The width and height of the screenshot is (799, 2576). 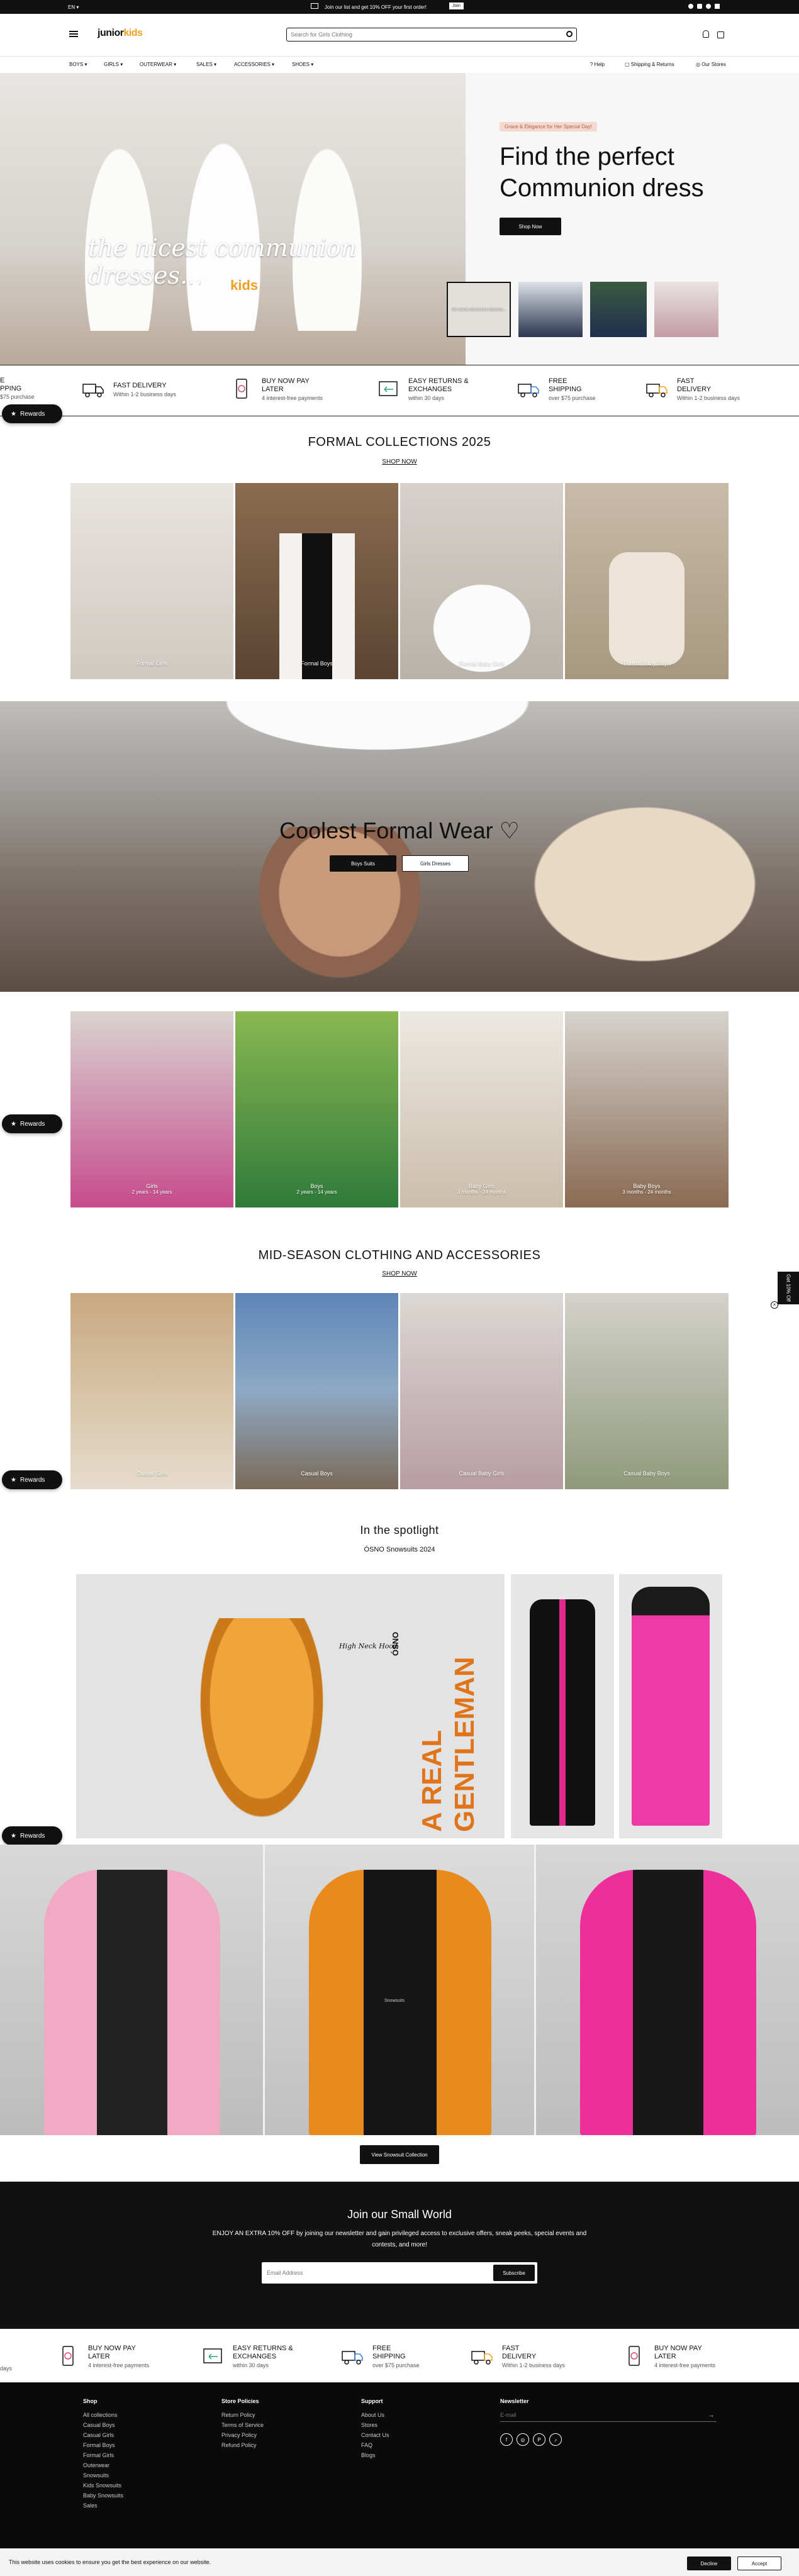 I want to click on hero-title-1: Find the perfect, so click(x=587, y=156).